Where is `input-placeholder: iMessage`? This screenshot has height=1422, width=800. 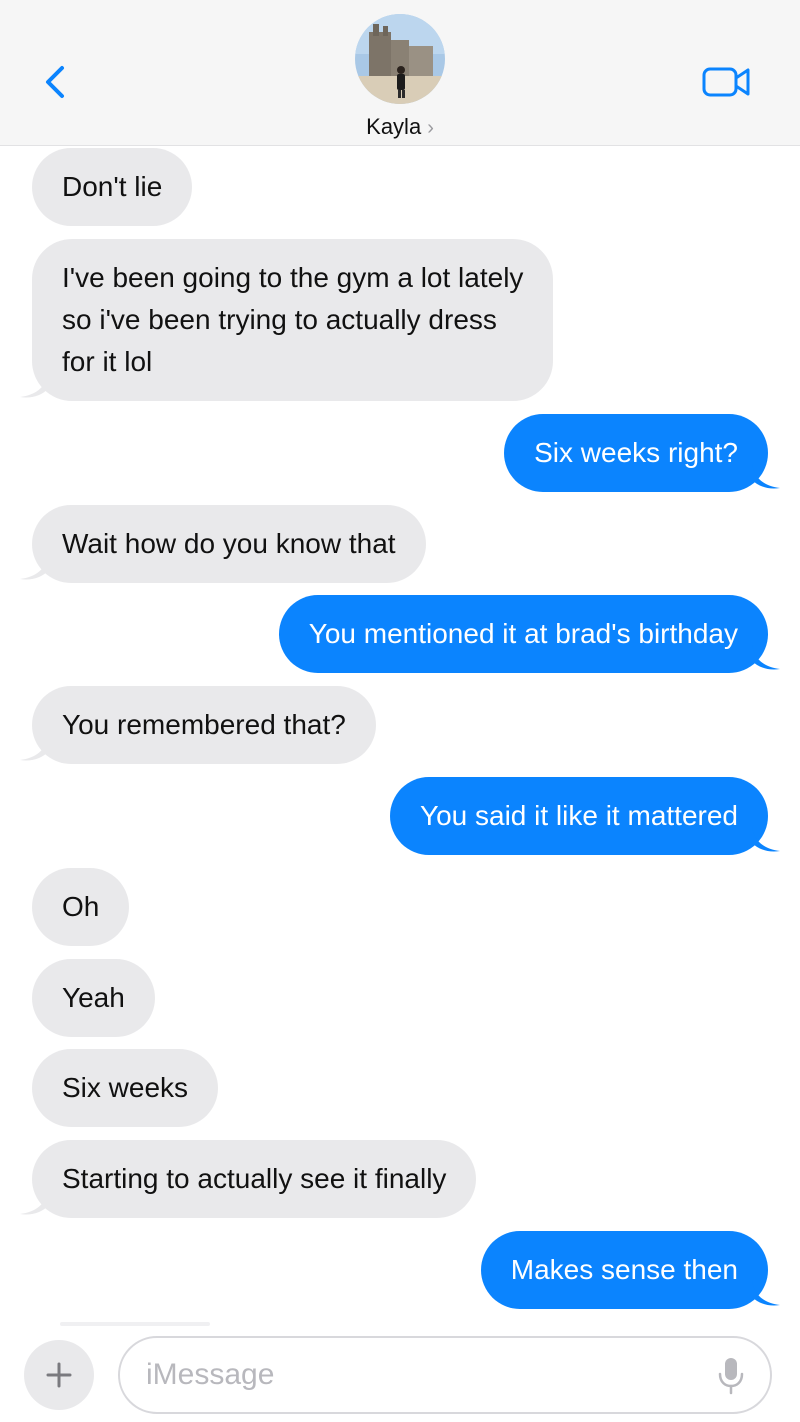 input-placeholder: iMessage is located at coordinates (210, 1374).